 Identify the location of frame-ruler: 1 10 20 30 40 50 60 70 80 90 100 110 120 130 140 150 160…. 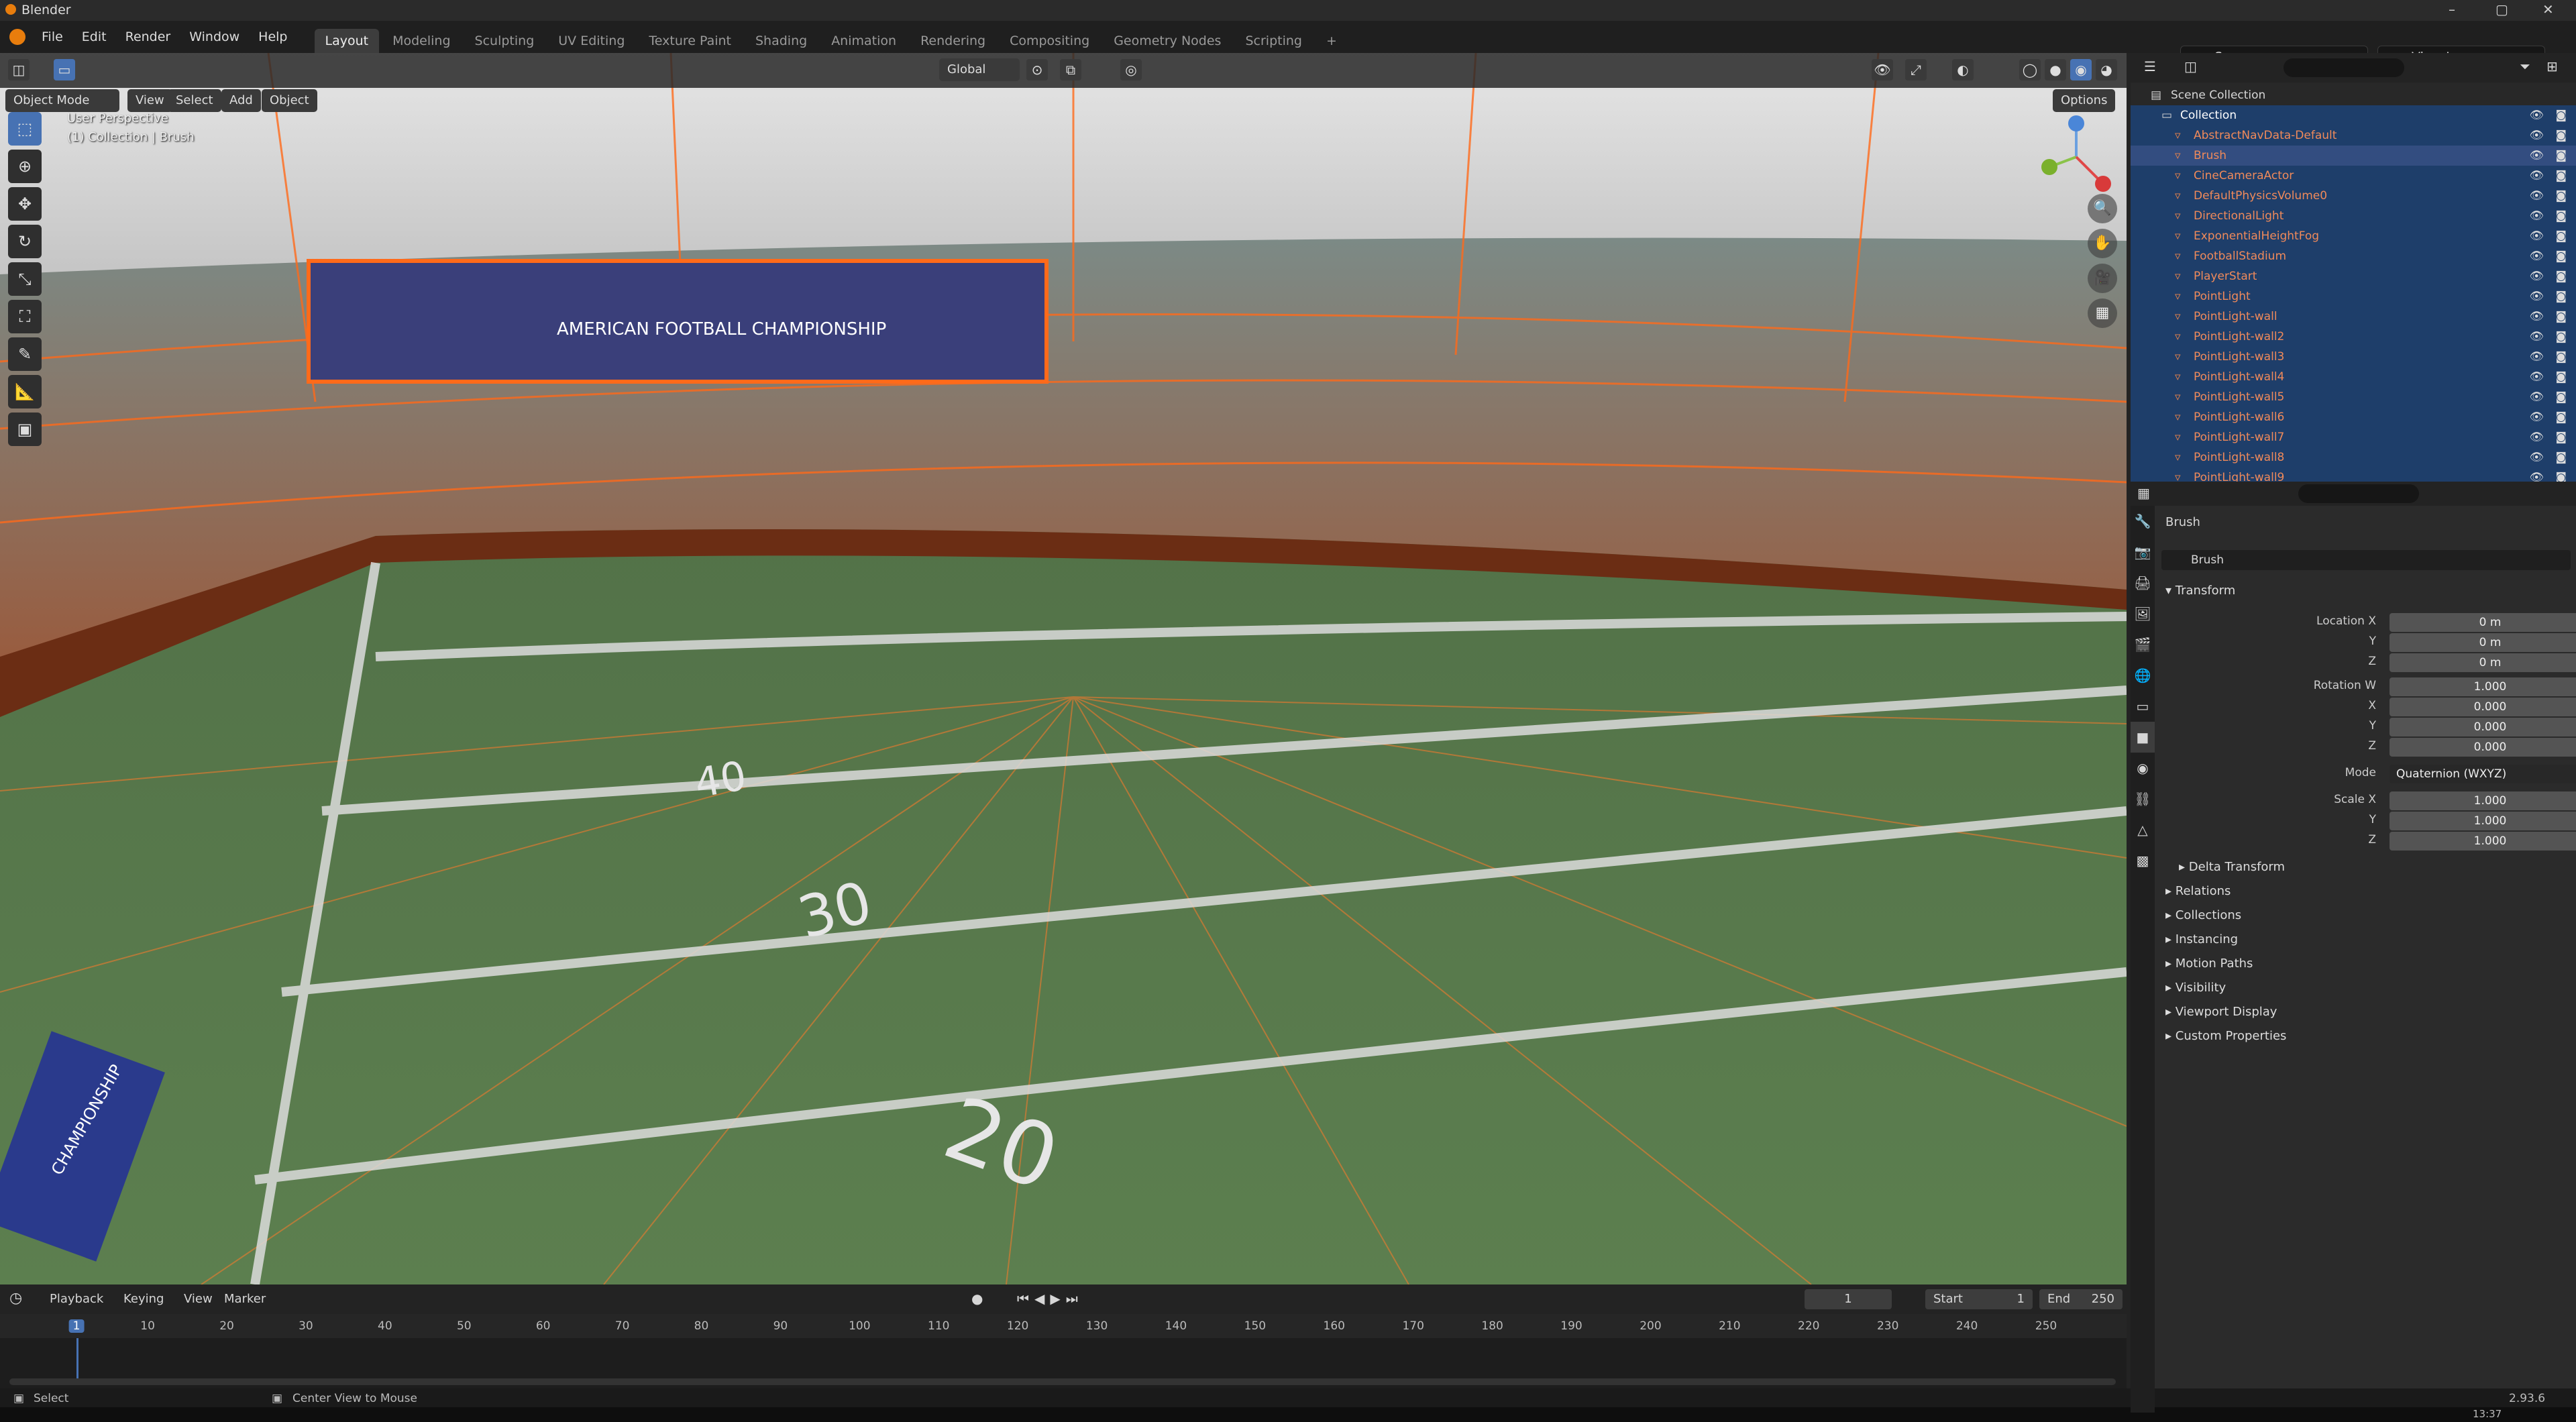
(1063, 1326).